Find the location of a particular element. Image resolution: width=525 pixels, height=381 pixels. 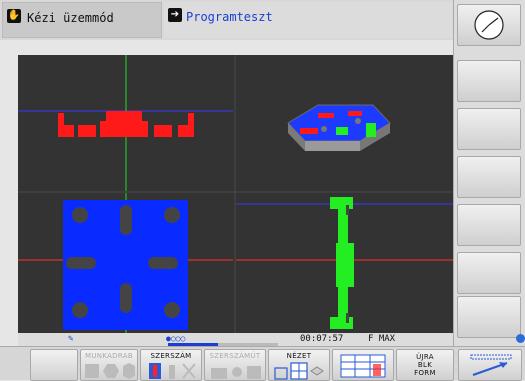

tool-label: SZERSZÁM is located at coordinates (171, 356).